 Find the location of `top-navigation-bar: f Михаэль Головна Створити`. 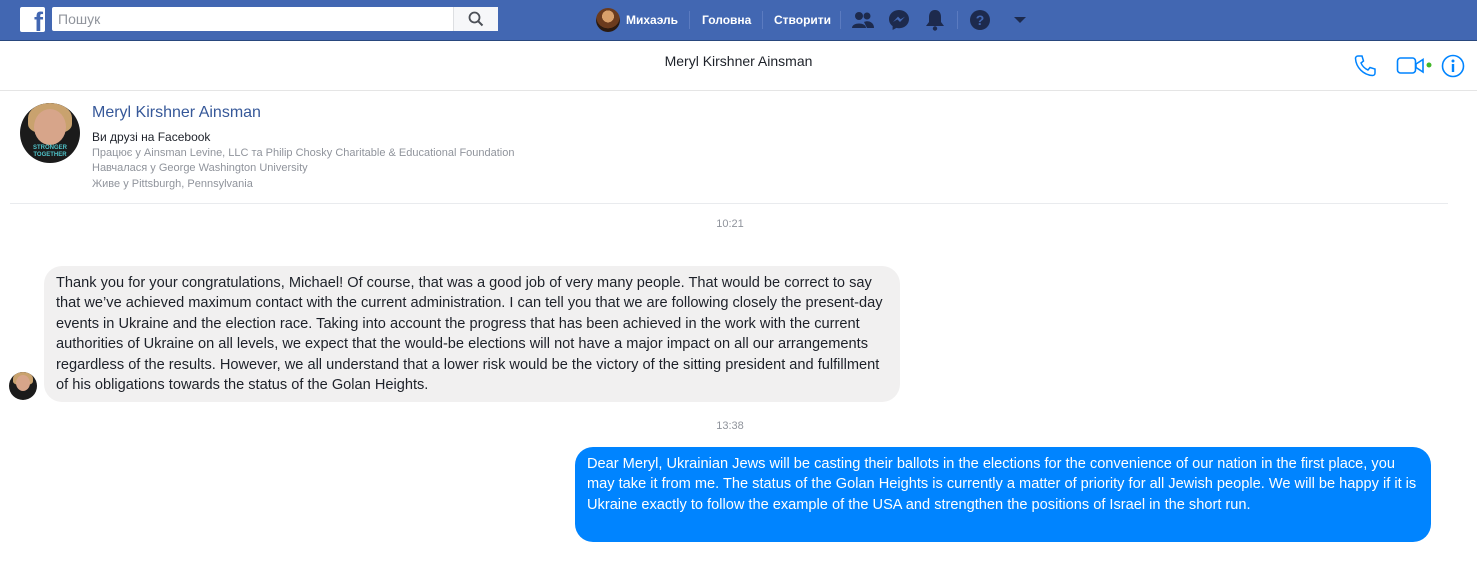

top-navigation-bar: f Михаэль Головна Створити is located at coordinates (738, 20).